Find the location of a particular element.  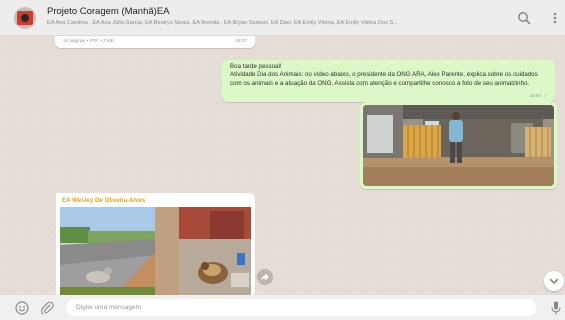

microphone-icon is located at coordinates (556, 308).